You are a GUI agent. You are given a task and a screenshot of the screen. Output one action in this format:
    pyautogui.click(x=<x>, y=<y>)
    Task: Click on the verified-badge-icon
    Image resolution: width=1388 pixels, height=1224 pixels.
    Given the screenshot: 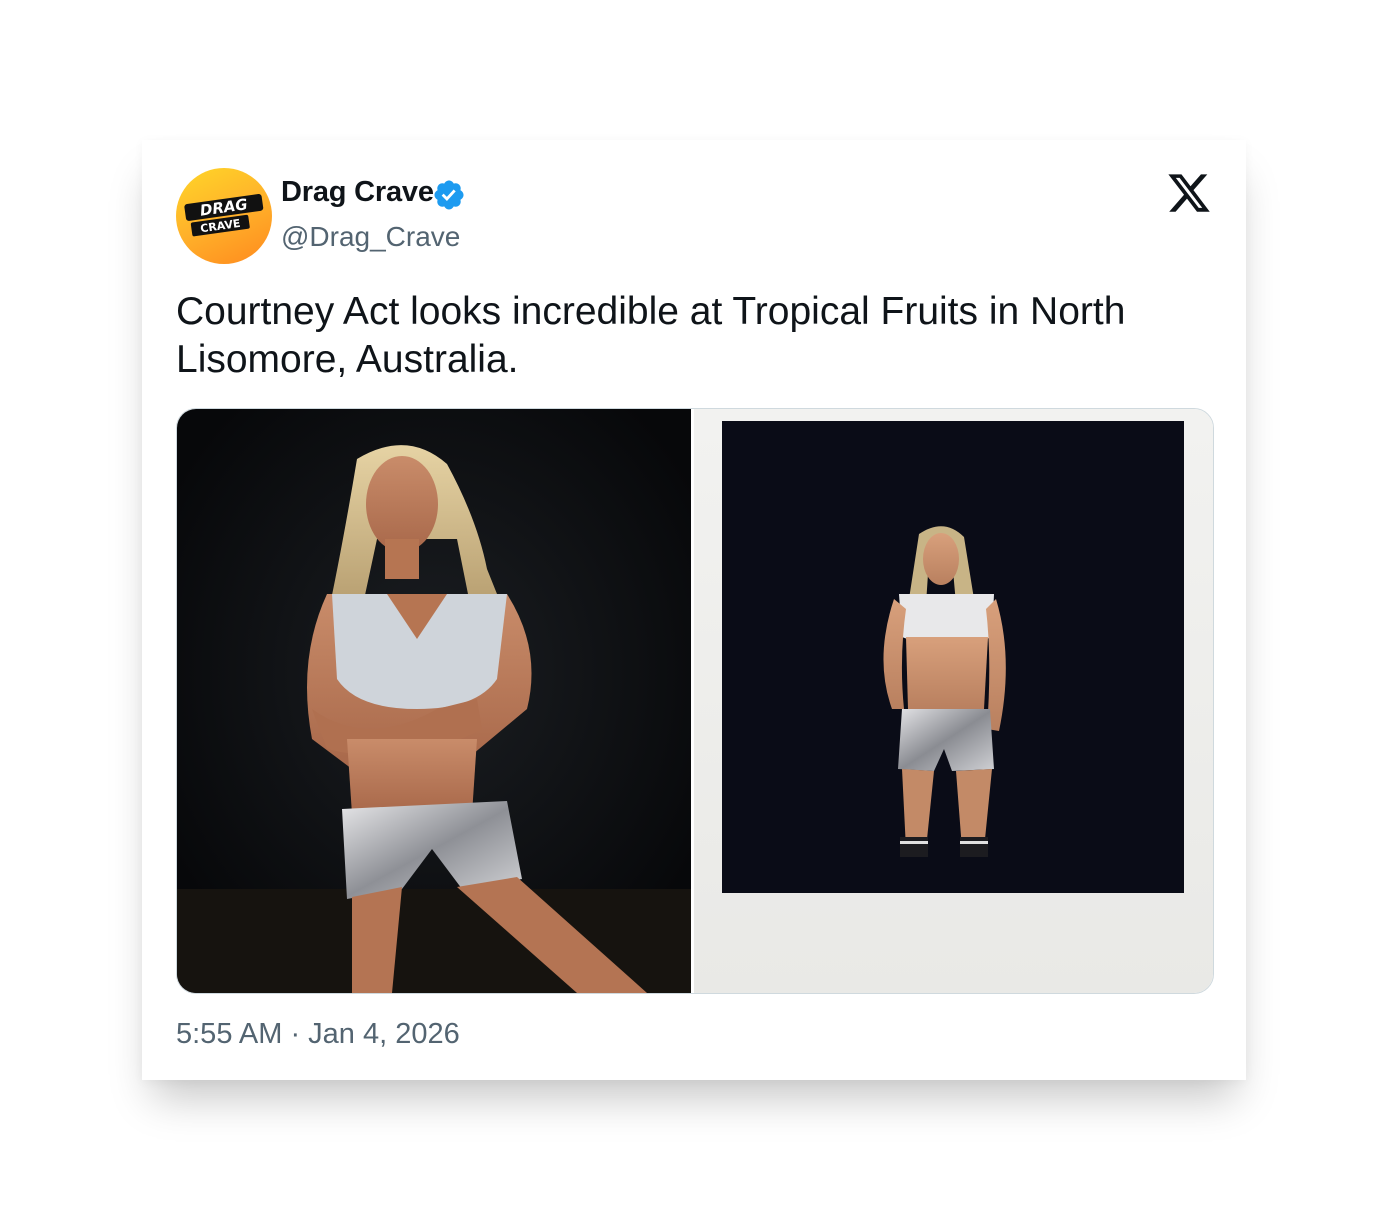 What is the action you would take?
    pyautogui.click(x=449, y=195)
    